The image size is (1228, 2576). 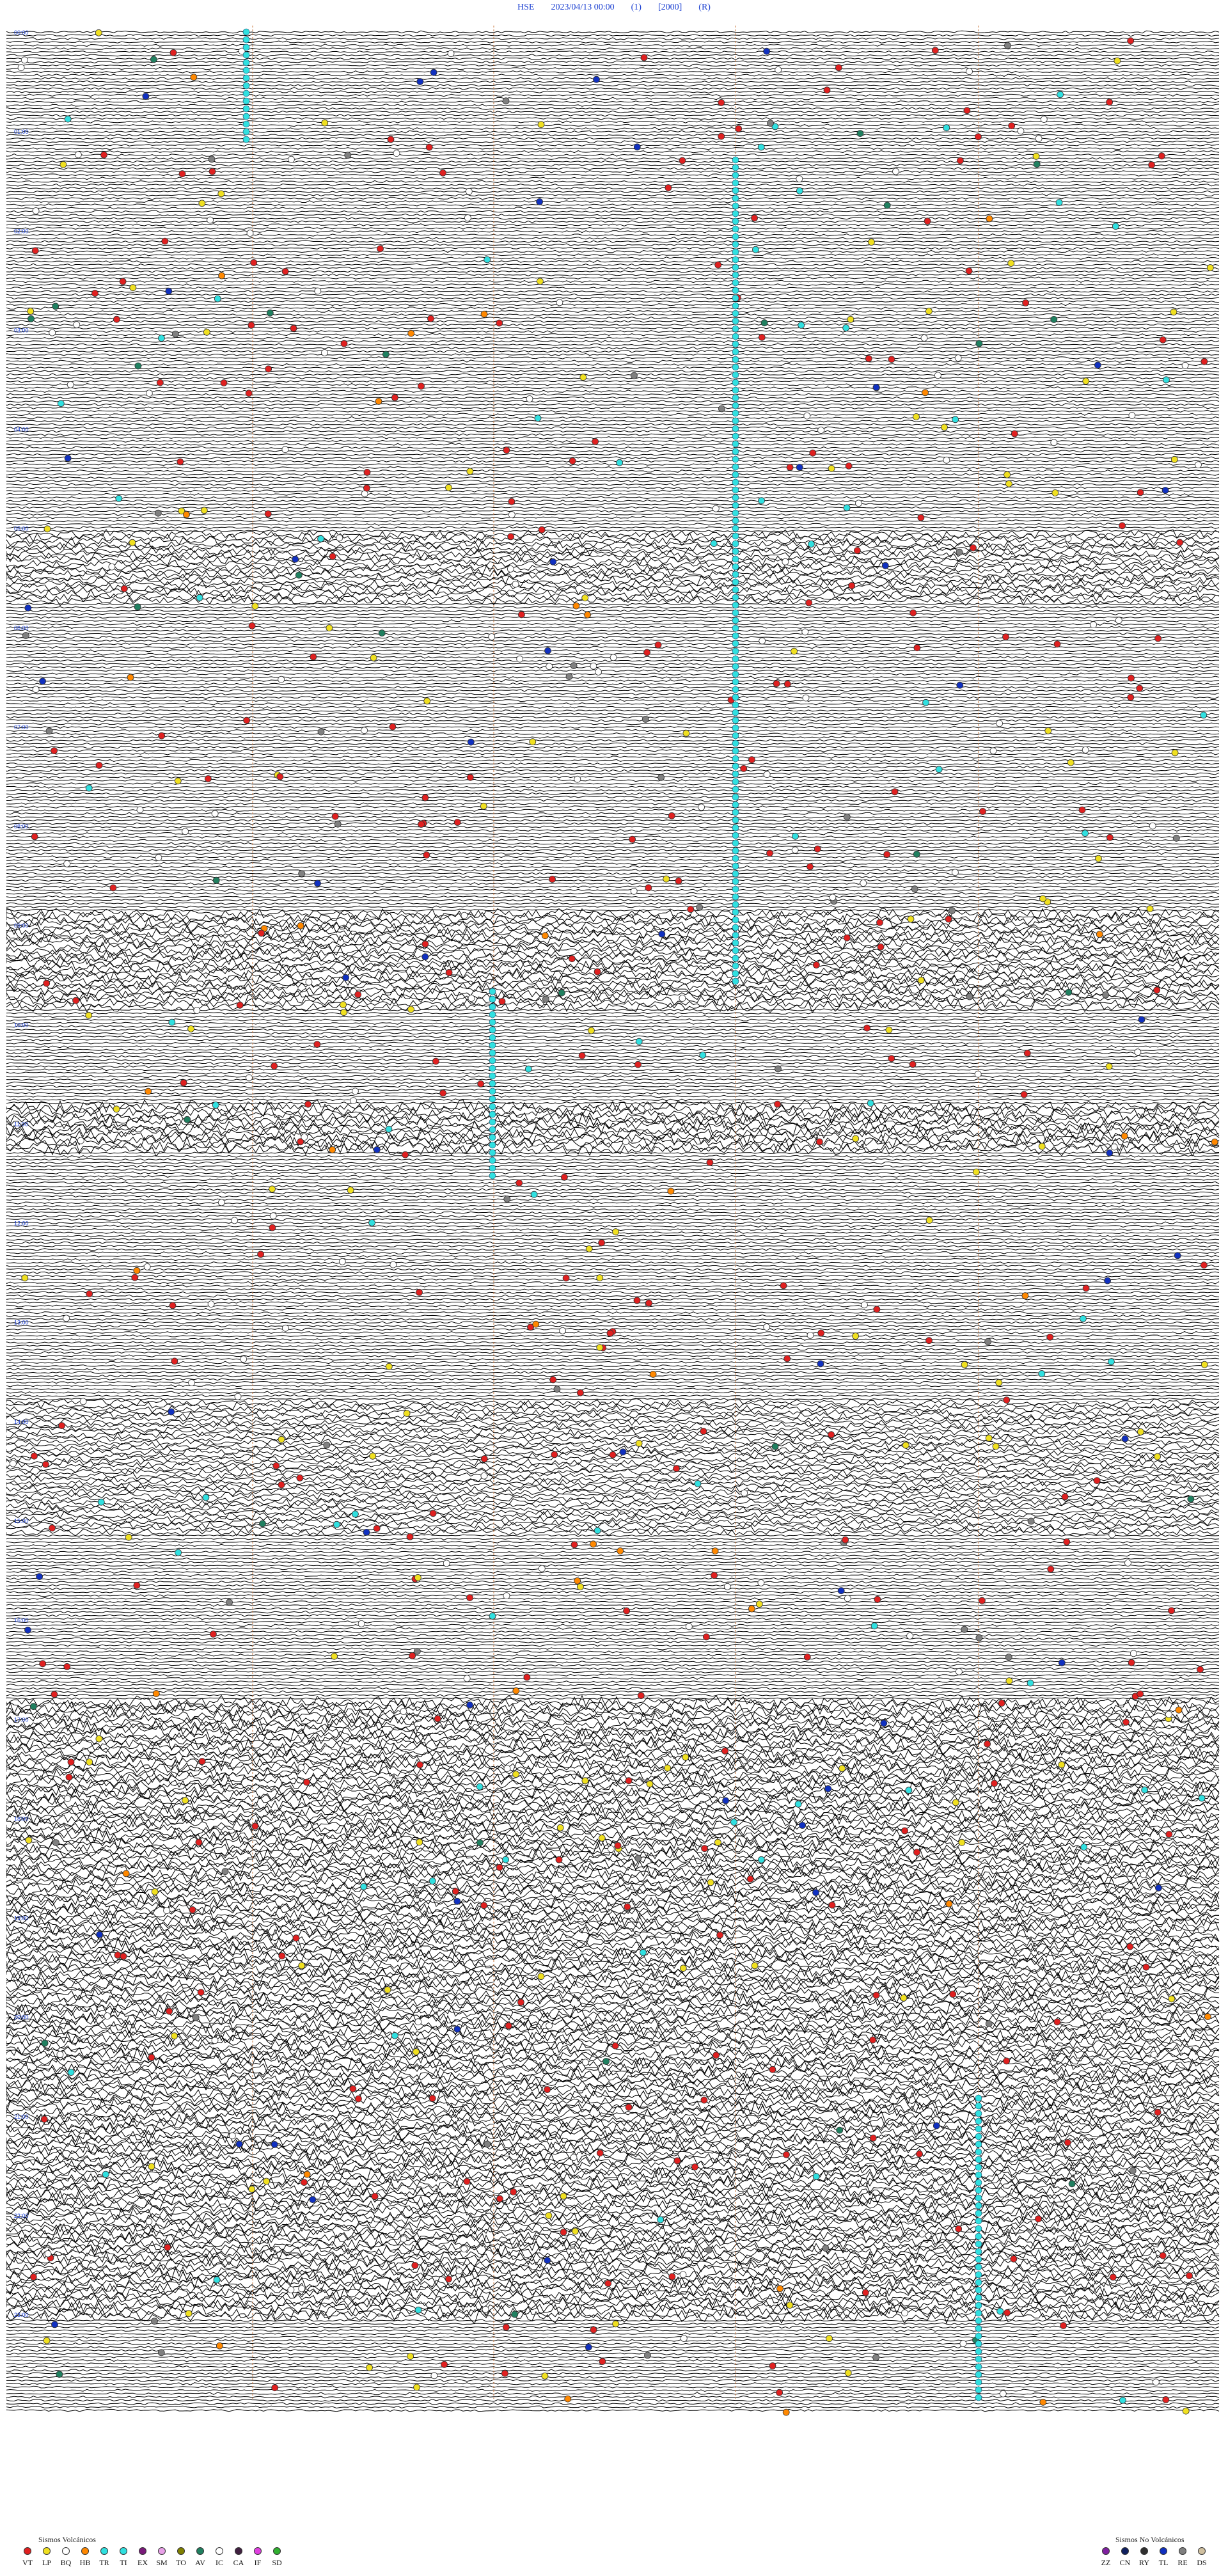 I want to click on legend-dot-if, so click(x=258, y=2551).